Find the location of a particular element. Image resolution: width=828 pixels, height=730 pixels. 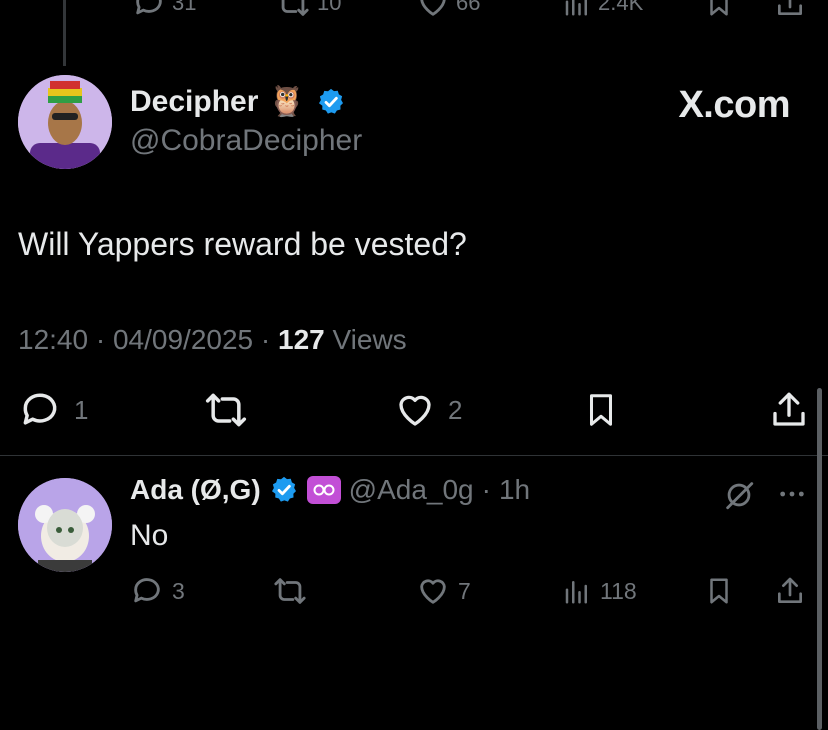

prev-share-button is located at coordinates (790, 10).